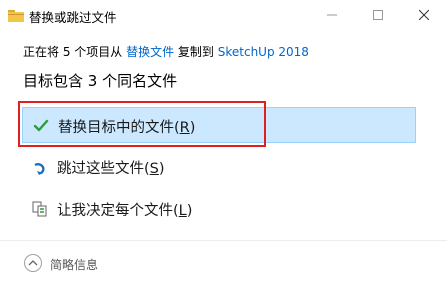 This screenshot has width=447, height=287. What do you see at coordinates (33, 263) in the screenshot?
I see `chevron-up-icon` at bounding box center [33, 263].